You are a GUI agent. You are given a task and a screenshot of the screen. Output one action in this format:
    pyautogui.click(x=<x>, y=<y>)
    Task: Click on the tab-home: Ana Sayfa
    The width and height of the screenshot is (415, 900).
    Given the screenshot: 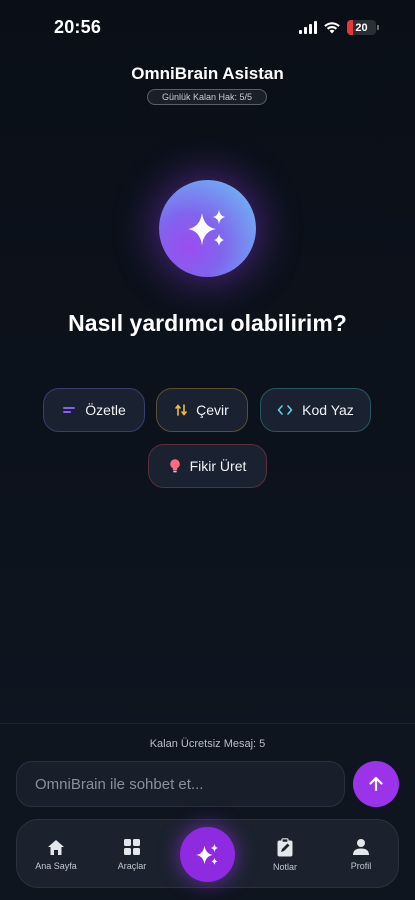 What is the action you would take?
    pyautogui.click(x=56, y=854)
    